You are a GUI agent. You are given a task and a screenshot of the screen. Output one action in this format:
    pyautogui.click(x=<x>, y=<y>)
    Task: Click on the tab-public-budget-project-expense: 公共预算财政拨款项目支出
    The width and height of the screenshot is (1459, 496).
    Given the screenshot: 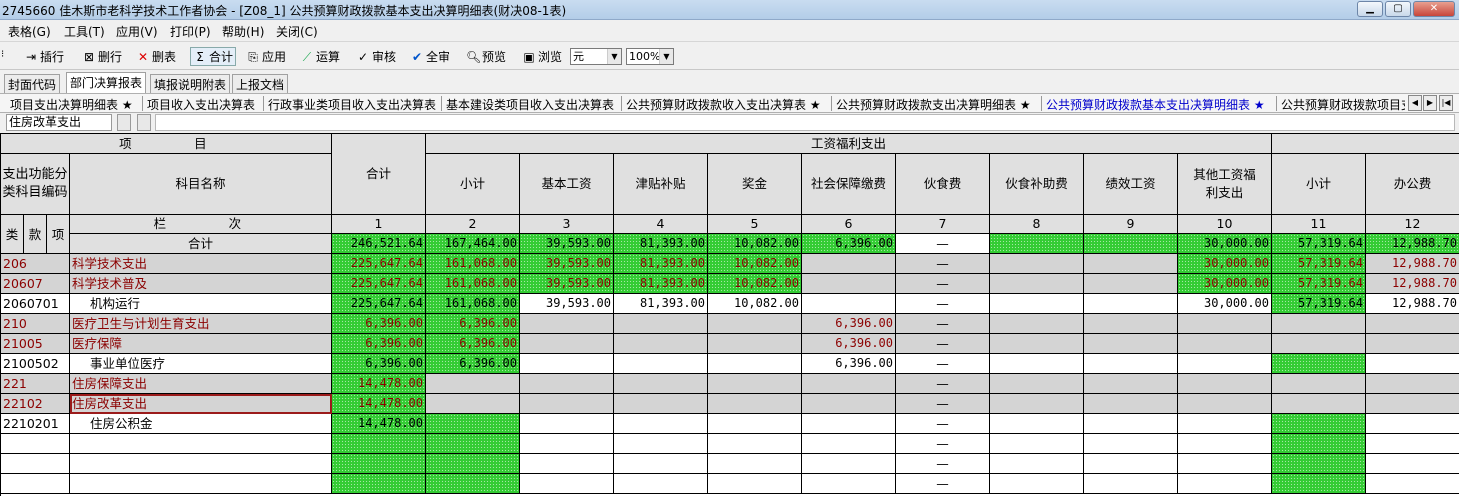 What is the action you would take?
    pyautogui.click(x=1343, y=104)
    